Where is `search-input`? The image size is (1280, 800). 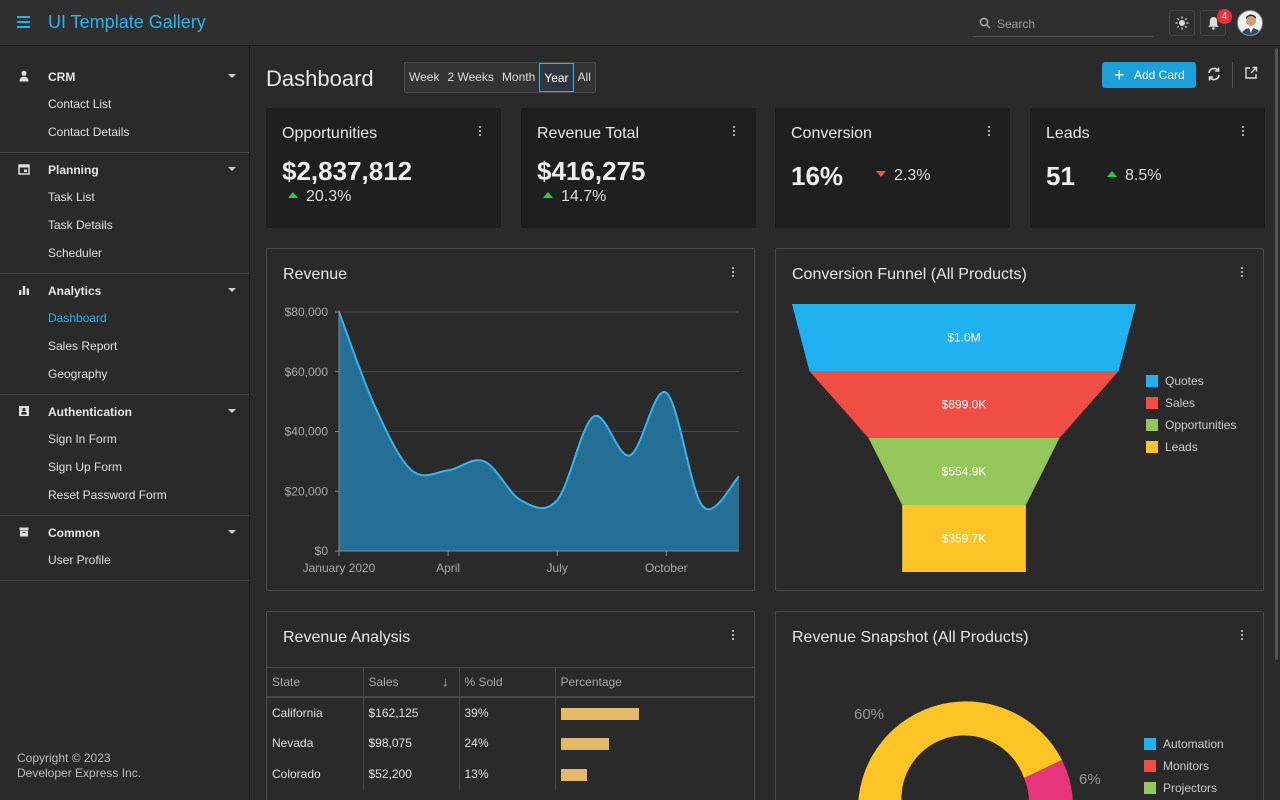 search-input is located at coordinates (1072, 24).